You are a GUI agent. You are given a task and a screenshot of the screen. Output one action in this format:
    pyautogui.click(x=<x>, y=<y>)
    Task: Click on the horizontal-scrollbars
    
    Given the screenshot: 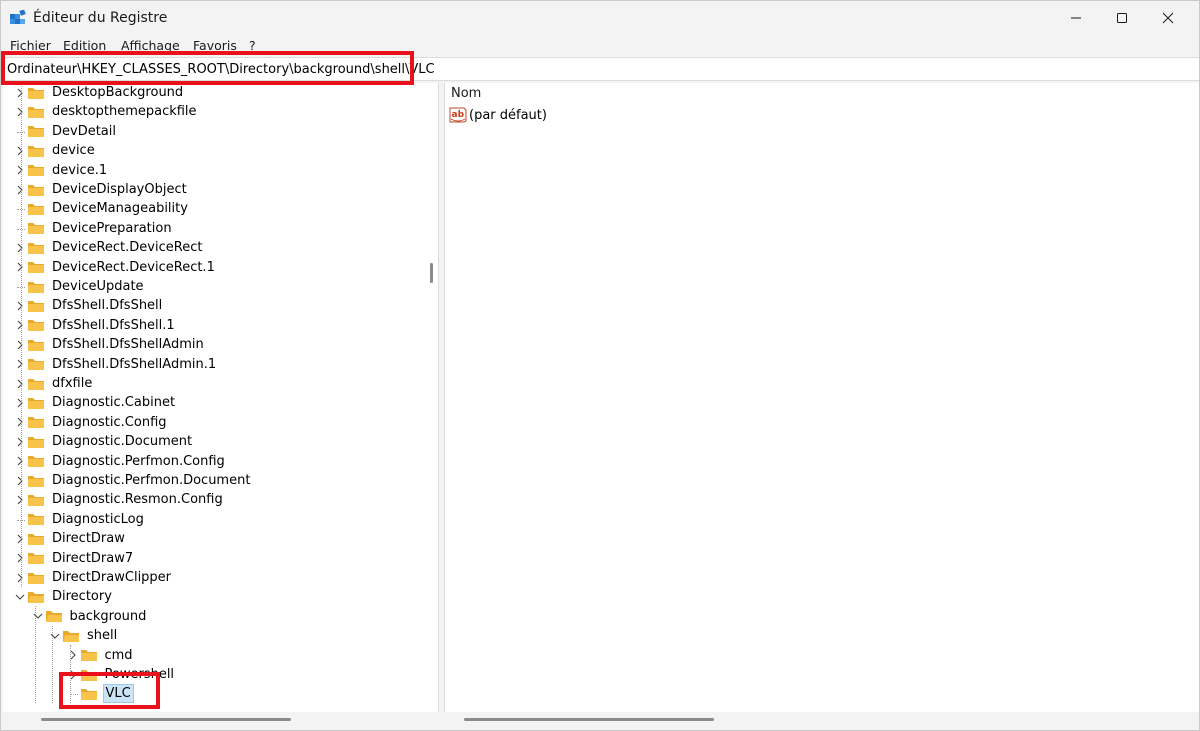 What is the action you would take?
    pyautogui.click(x=600, y=721)
    